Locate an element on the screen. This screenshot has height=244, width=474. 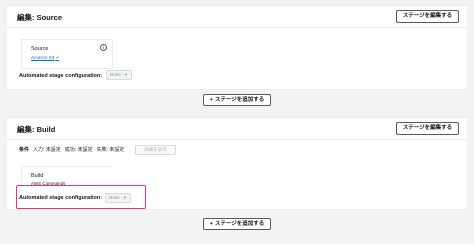
stage-header: 編集: Build ステージを編集する is located at coordinates (237, 129).